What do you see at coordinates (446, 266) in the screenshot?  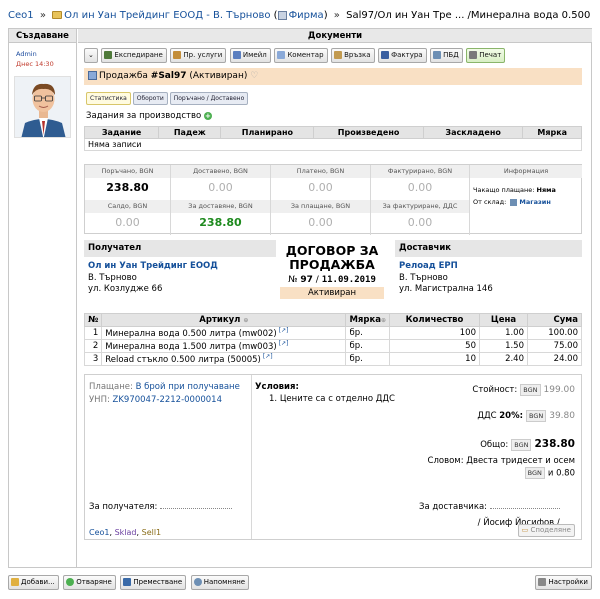 I see `supplier-name: Релоад ЕРП` at bounding box center [446, 266].